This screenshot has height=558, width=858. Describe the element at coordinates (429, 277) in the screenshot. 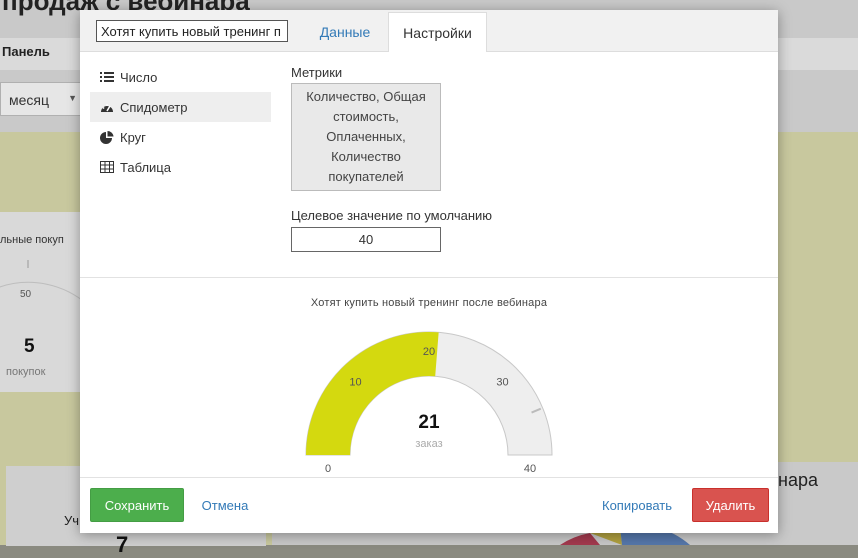

I see `divider` at that location.